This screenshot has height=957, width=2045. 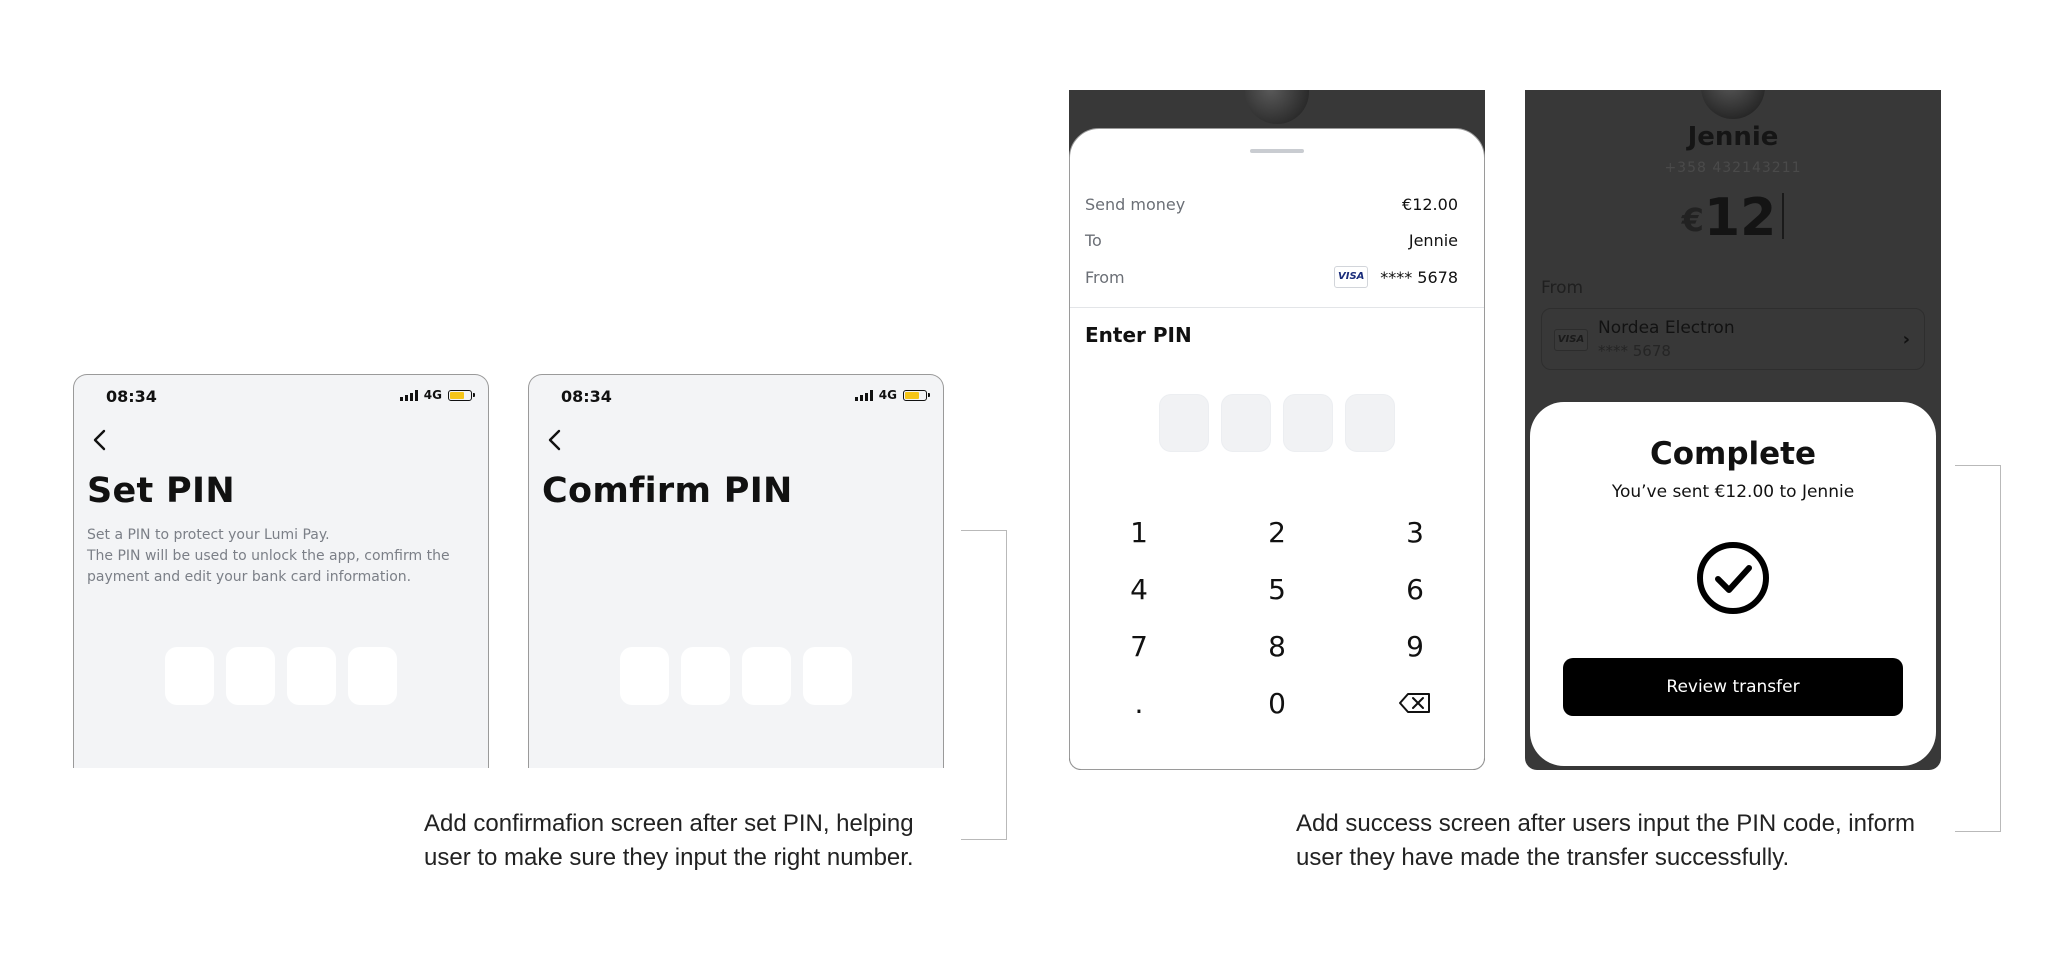 I want to click on contact-name: Jennie, so click(x=1733, y=137).